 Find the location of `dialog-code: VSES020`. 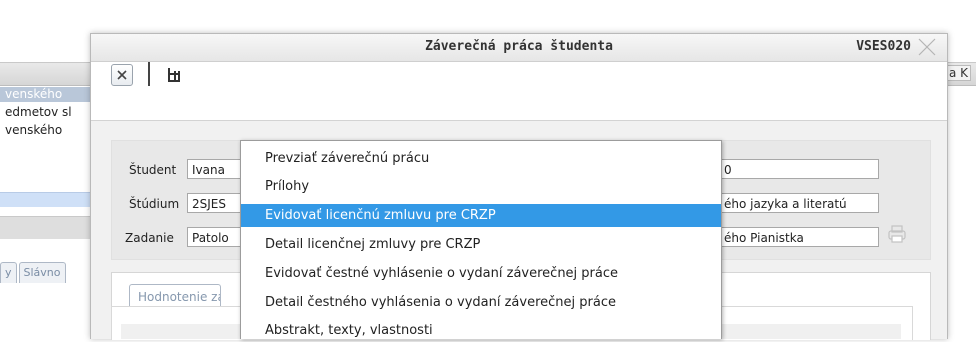

dialog-code: VSES020 is located at coordinates (883, 46).